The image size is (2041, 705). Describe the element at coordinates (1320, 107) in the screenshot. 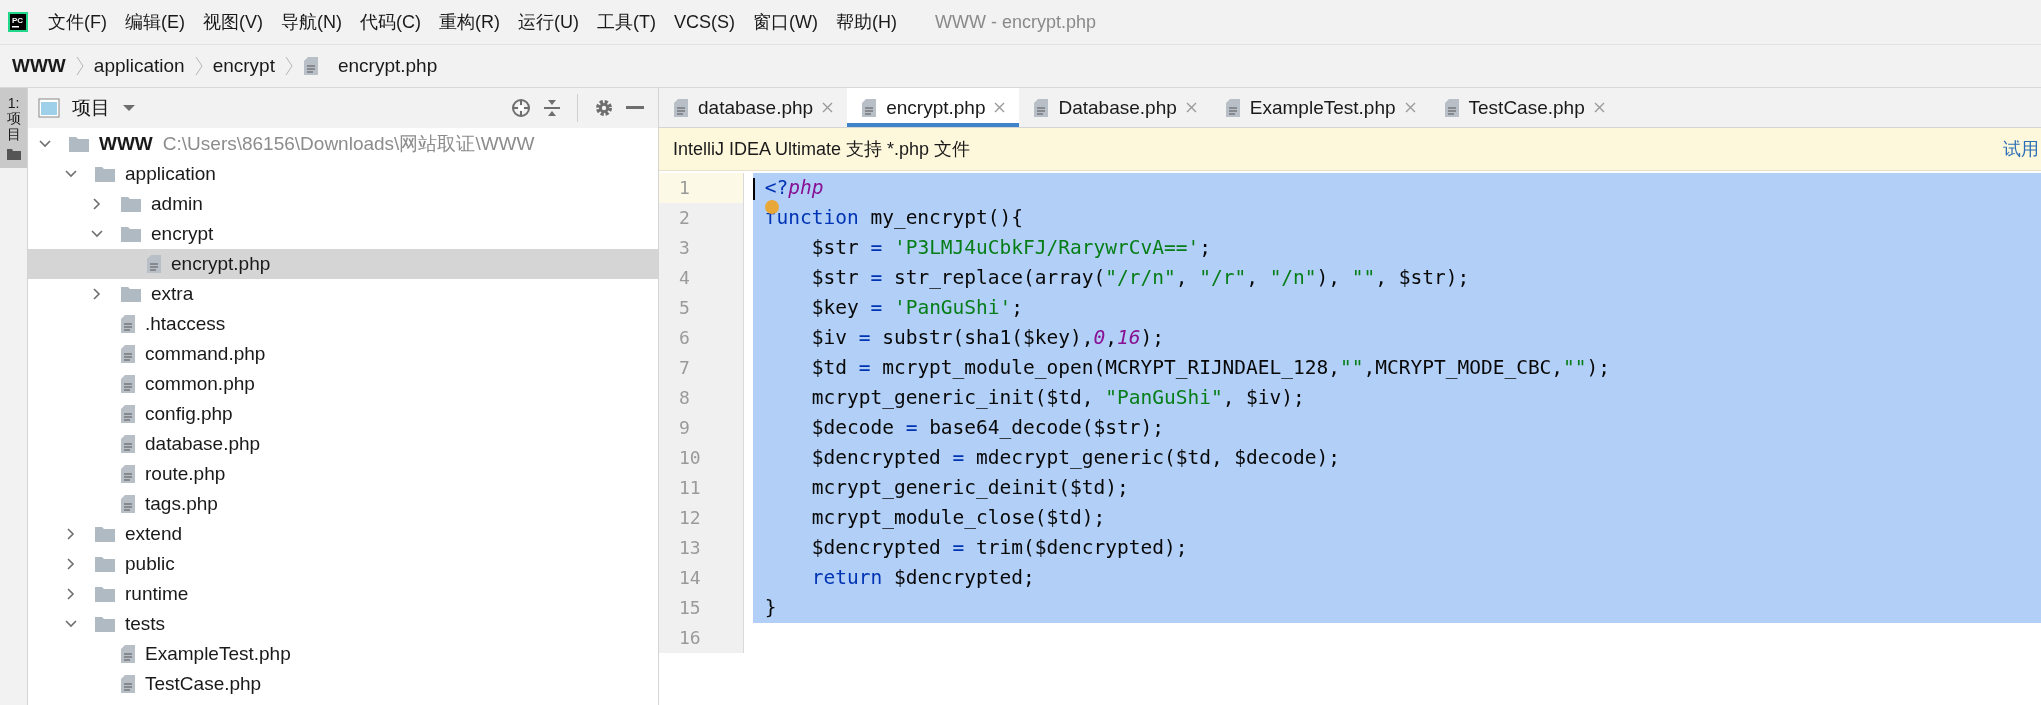

I see `editor-tab: ExampleTest.php` at that location.